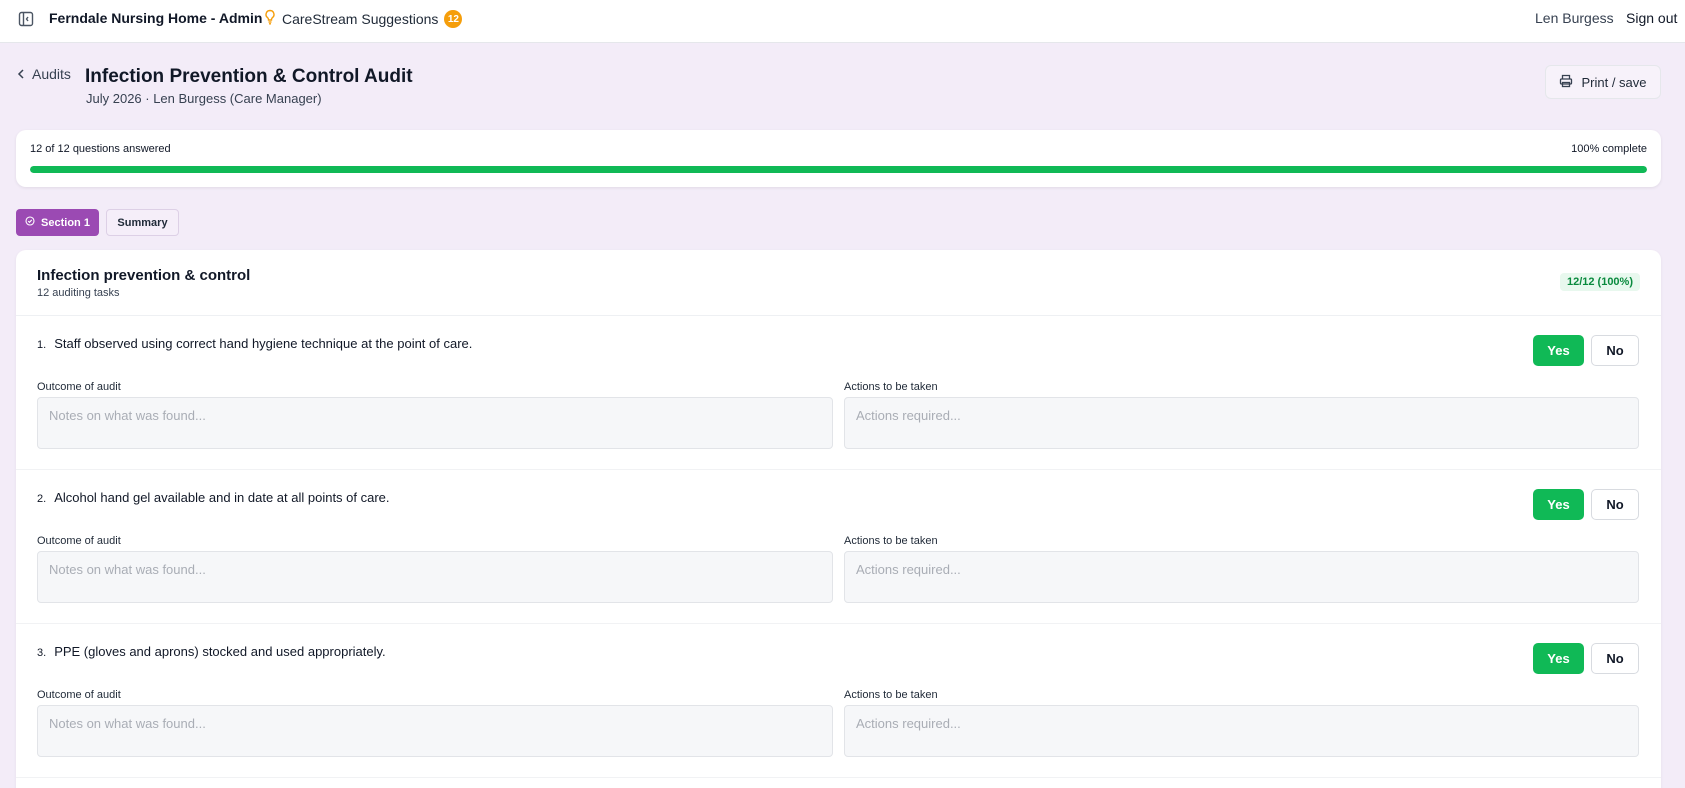  Describe the element at coordinates (204, 98) in the screenshot. I see `page-subtitle: July 2026 · Len Burgess (Care Manager)` at that location.